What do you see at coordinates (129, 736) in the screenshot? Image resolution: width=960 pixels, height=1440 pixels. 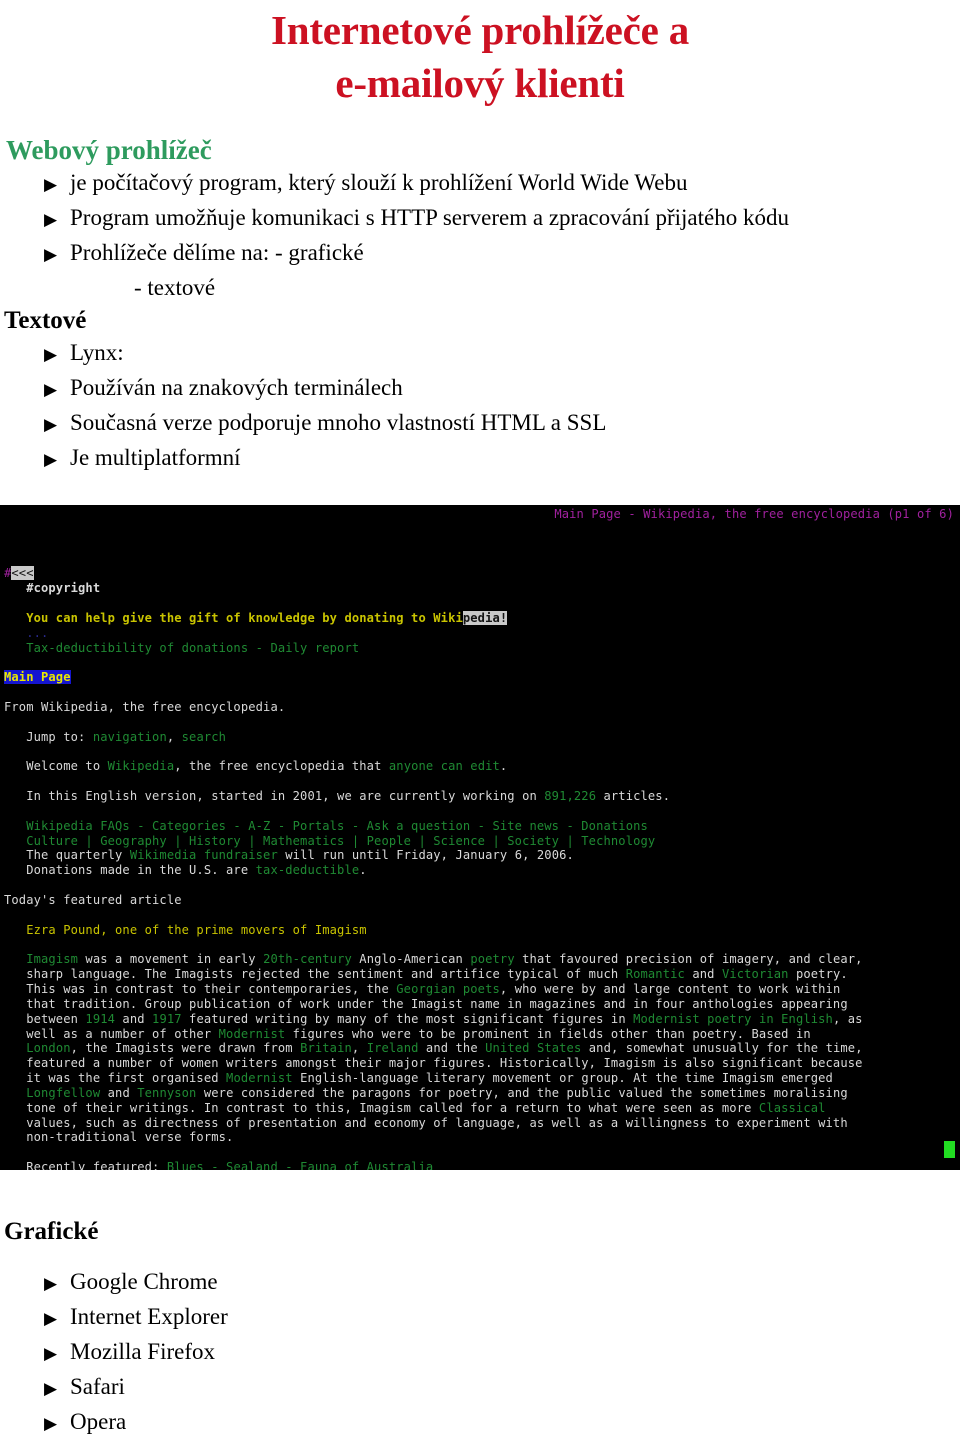 I see `terminal-text-span: navigation` at bounding box center [129, 736].